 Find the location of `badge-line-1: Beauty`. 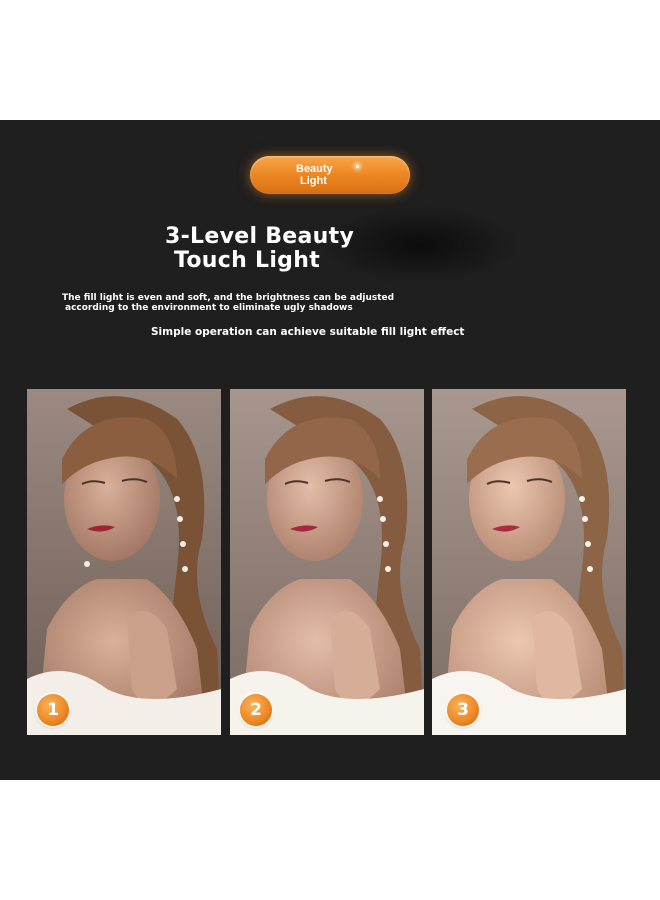

badge-line-1: Beauty is located at coordinates (314, 169).